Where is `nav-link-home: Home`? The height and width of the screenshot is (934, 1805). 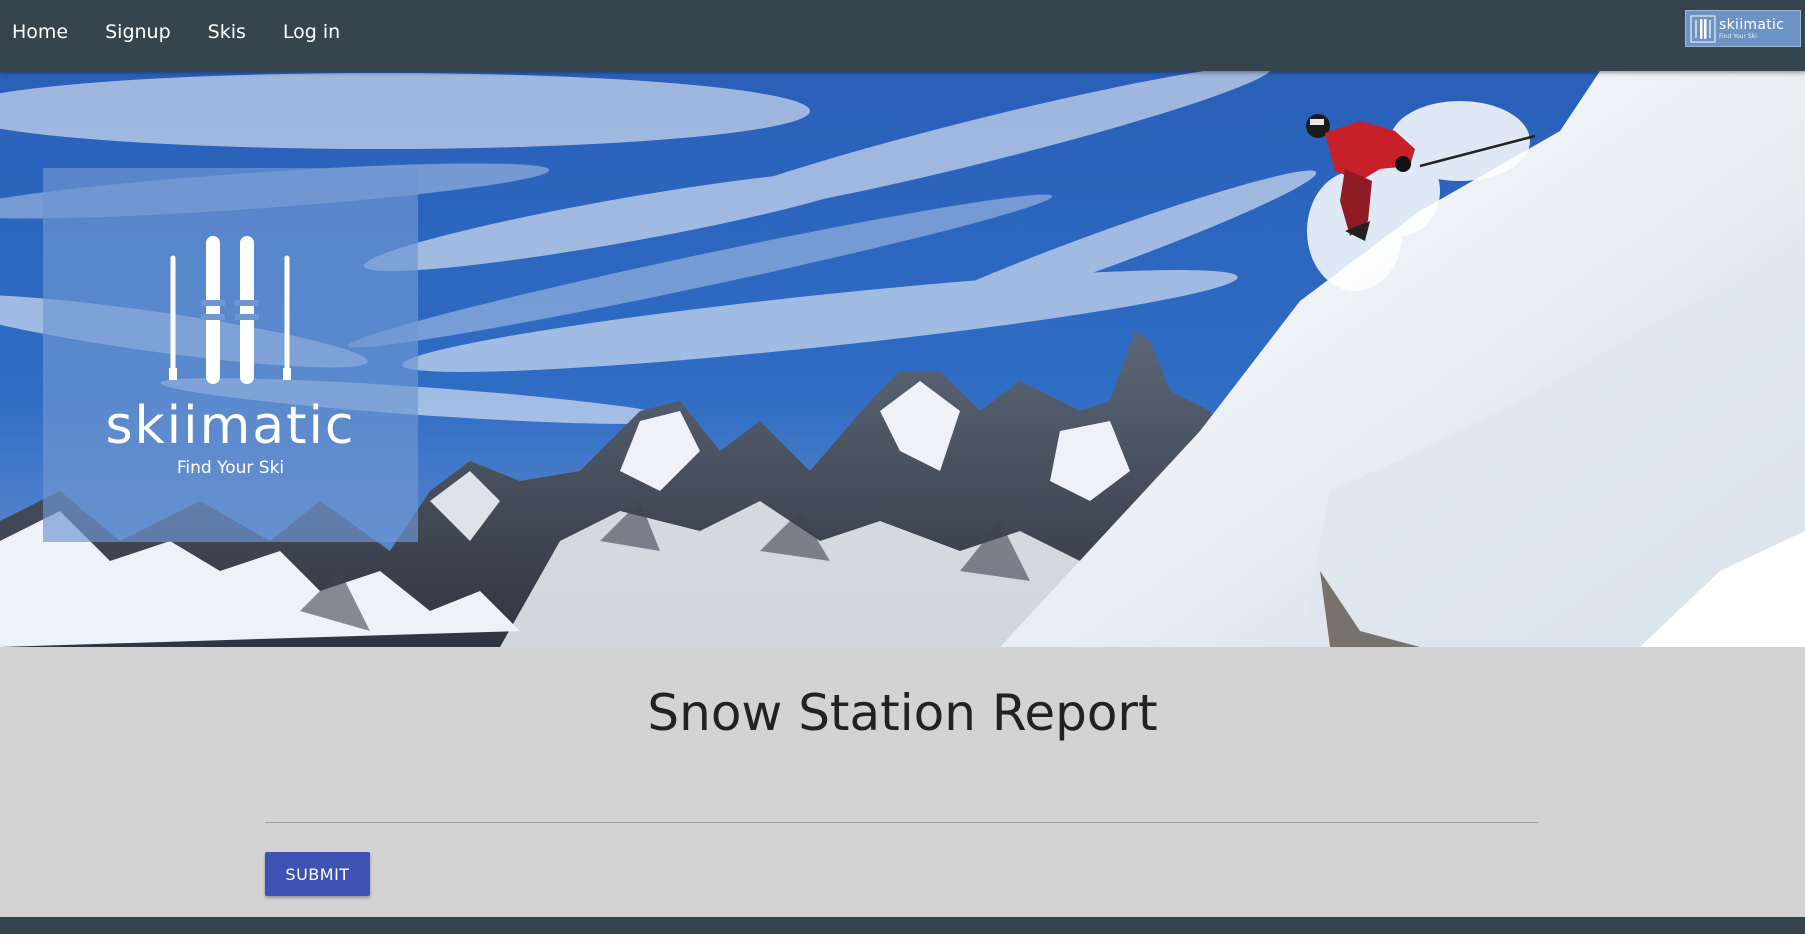 nav-link-home: Home is located at coordinates (40, 32).